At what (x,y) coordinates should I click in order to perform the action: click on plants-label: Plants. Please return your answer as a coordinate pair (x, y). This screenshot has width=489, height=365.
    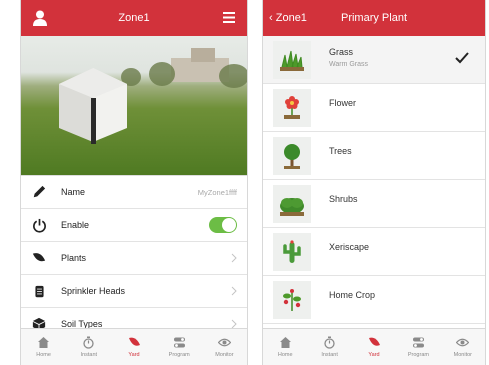
    Looking at the image, I should click on (74, 258).